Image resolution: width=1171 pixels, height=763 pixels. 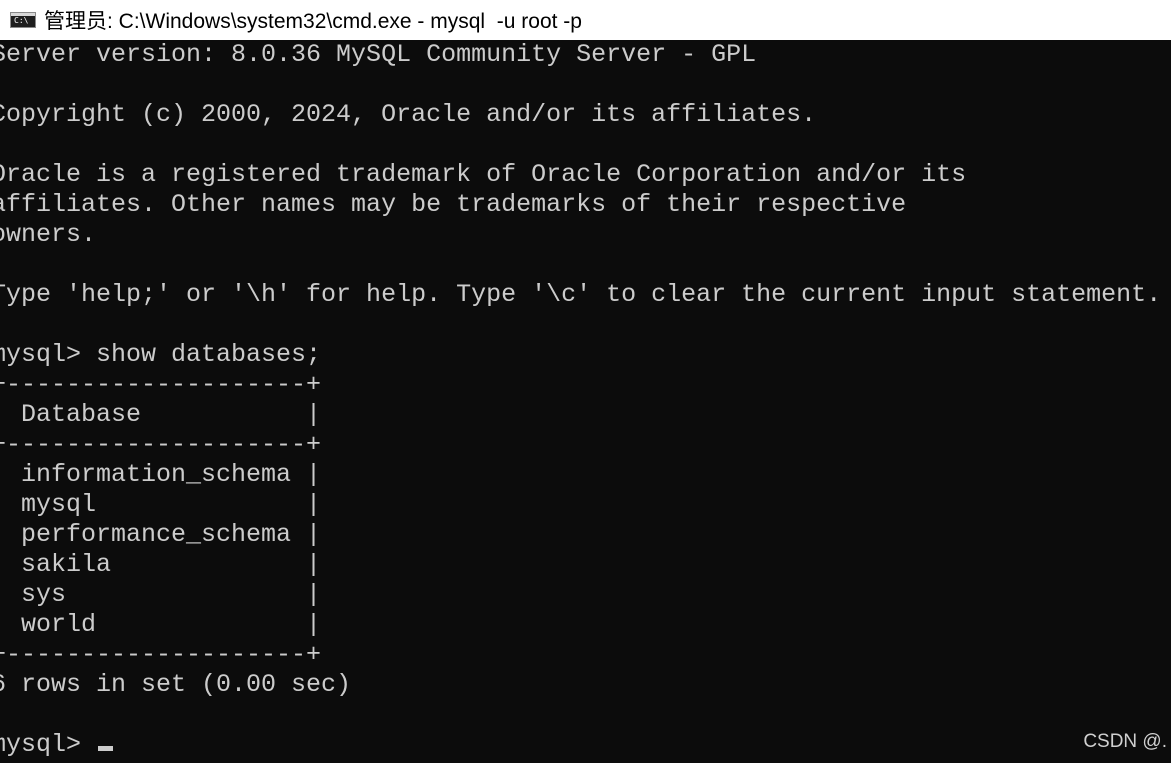 I want to click on console-line: | Database |, so click(x=161, y=414).